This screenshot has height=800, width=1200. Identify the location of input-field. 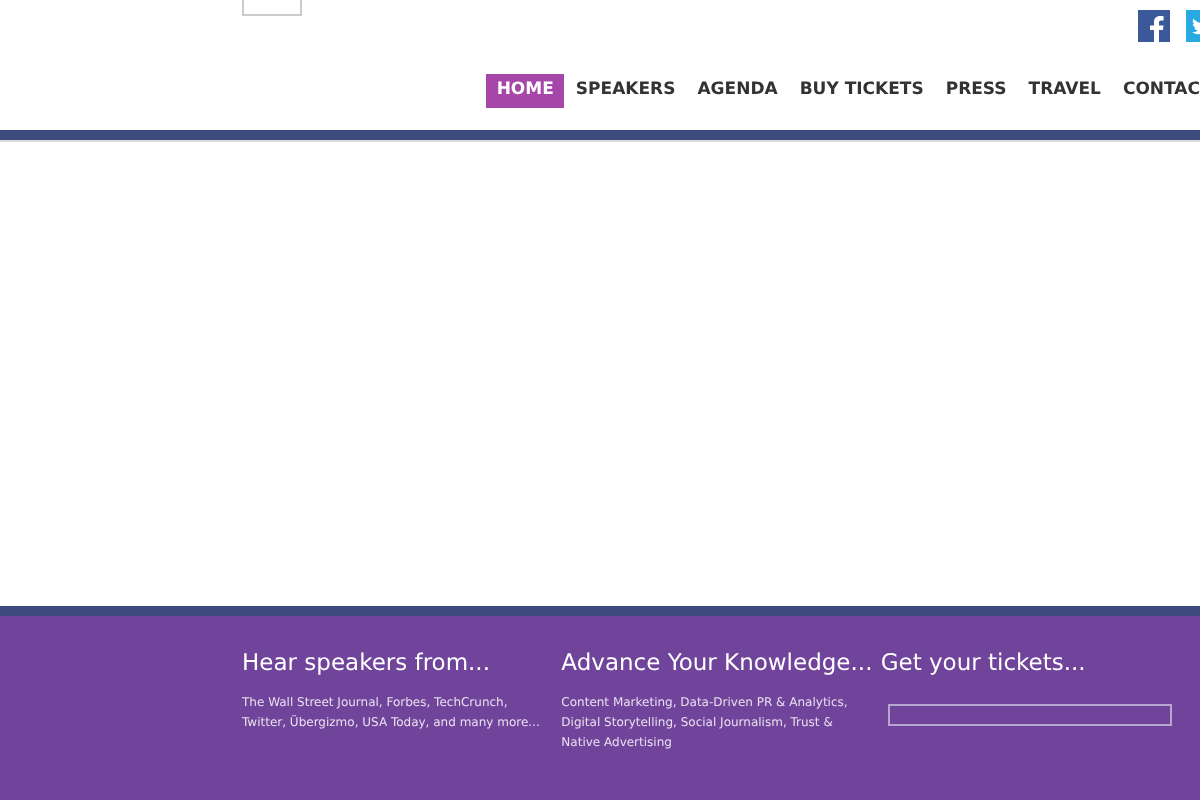
(1030, 715).